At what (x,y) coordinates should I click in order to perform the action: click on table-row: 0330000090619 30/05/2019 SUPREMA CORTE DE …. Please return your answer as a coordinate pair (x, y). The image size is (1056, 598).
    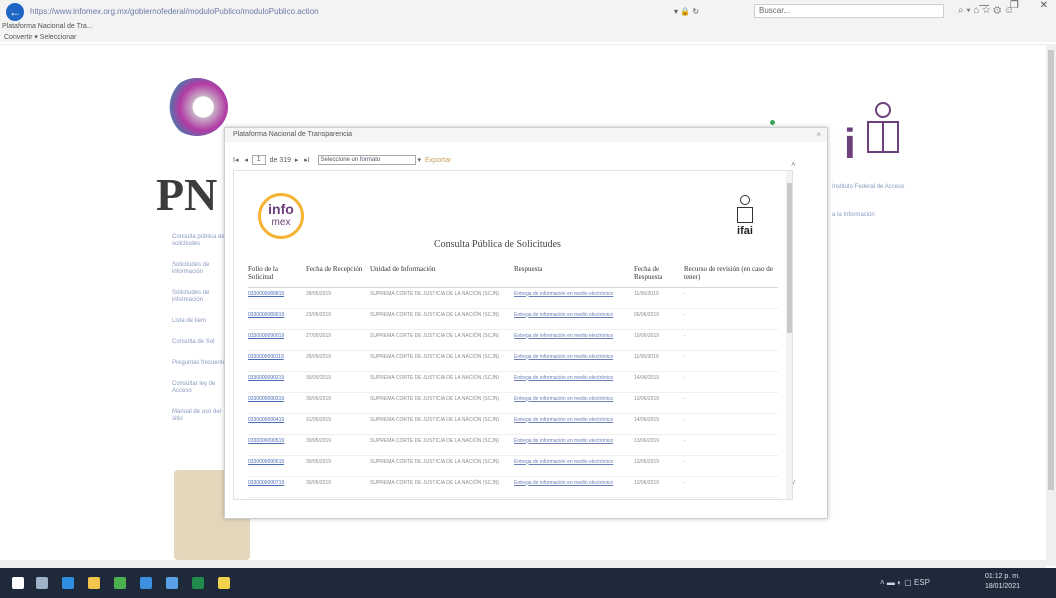
    Looking at the image, I should click on (513, 466).